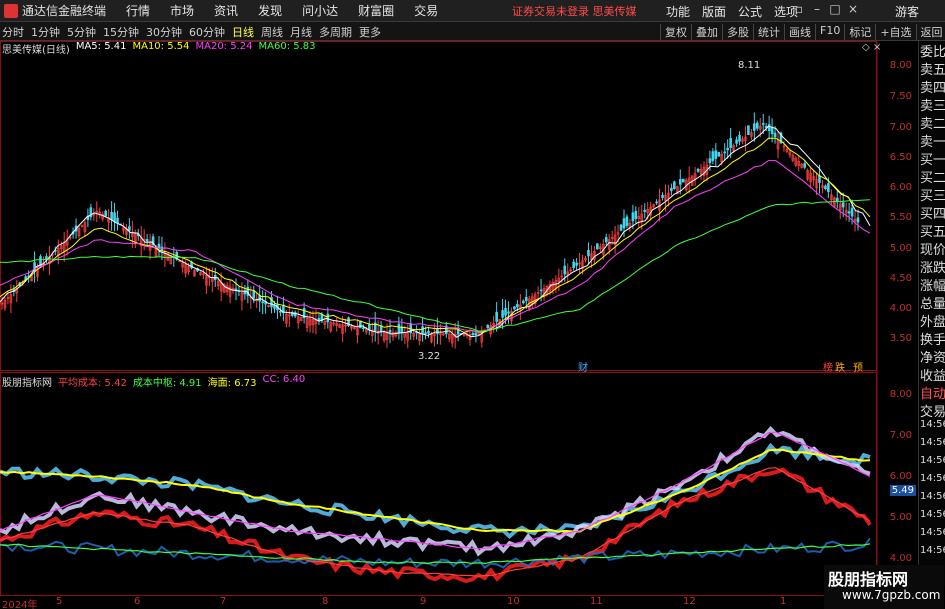  I want to click on quote-row: 买三, so click(932, 196).